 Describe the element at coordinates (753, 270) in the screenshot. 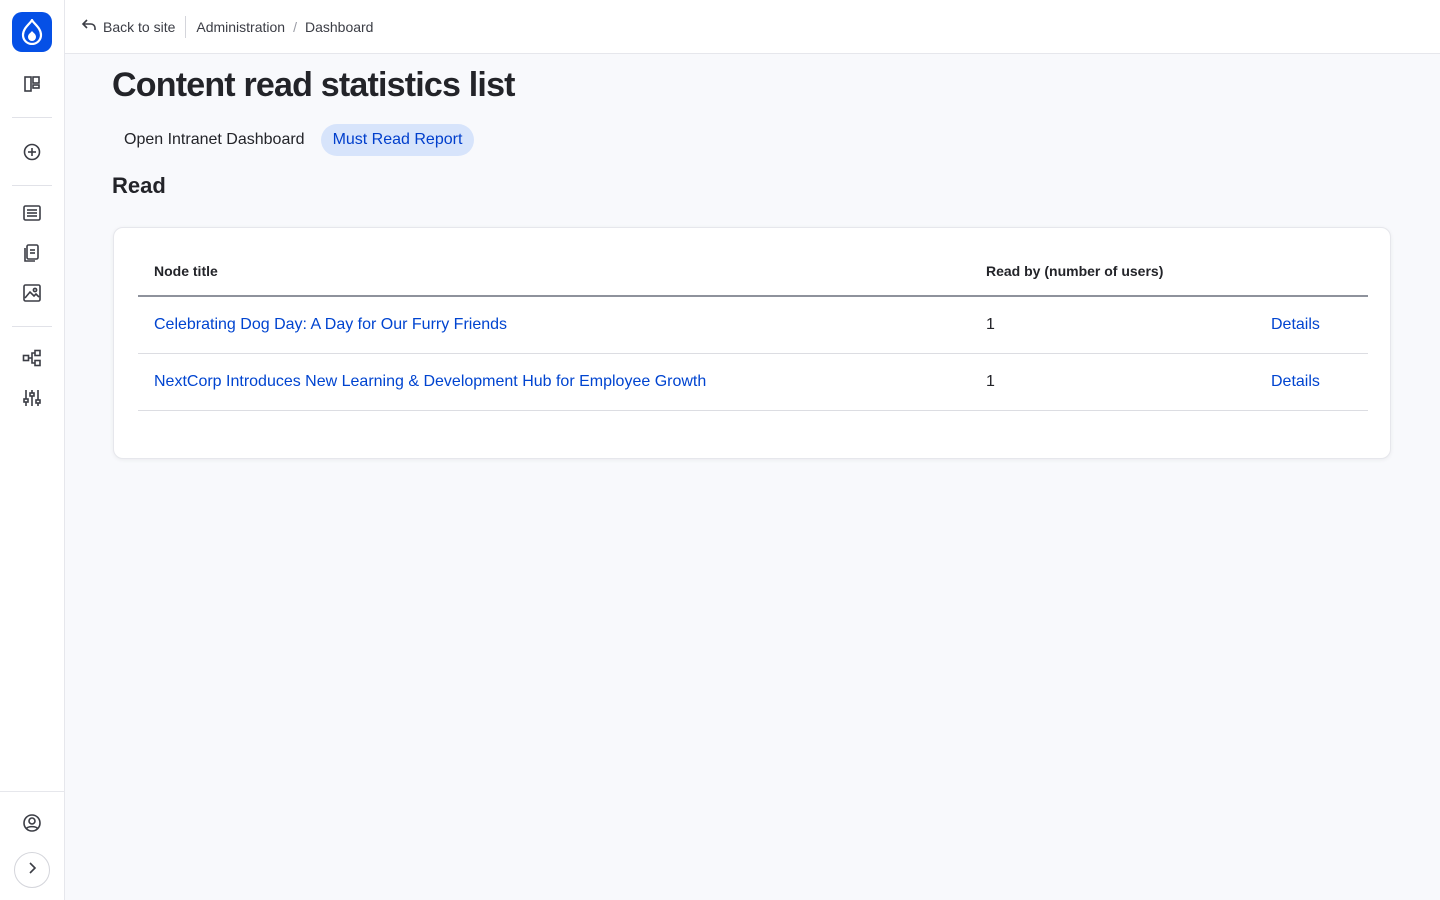

I see `table-header: Node title Read by (number of users)` at that location.